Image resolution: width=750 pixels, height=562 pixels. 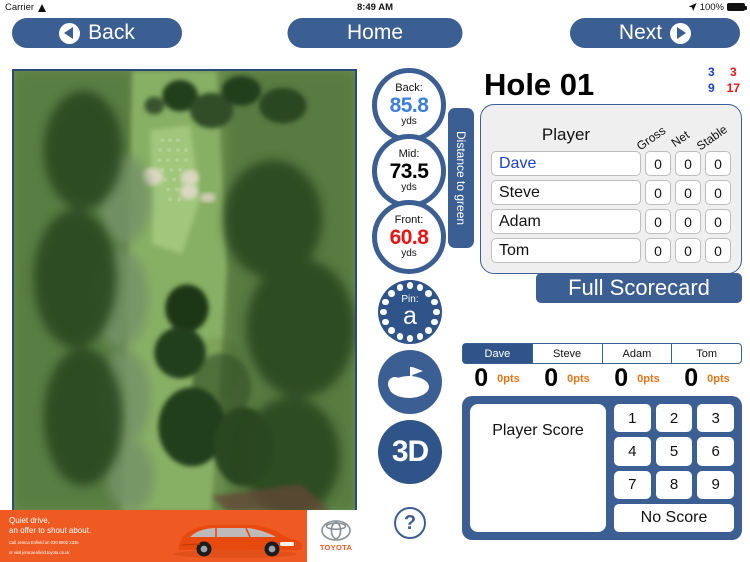 I want to click on distance-front-unit: yds, so click(x=409, y=253).